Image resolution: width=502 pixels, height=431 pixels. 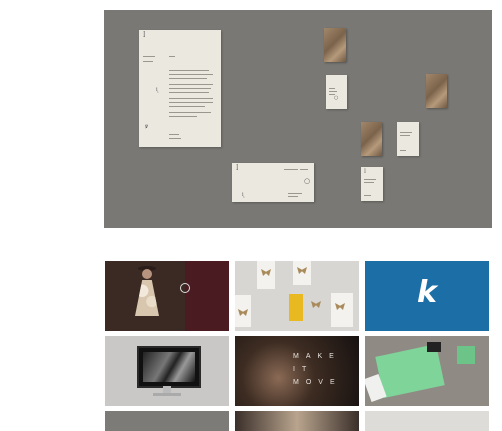 What do you see at coordinates (169, 367) in the screenshot?
I see `monitor-icon` at bounding box center [169, 367].